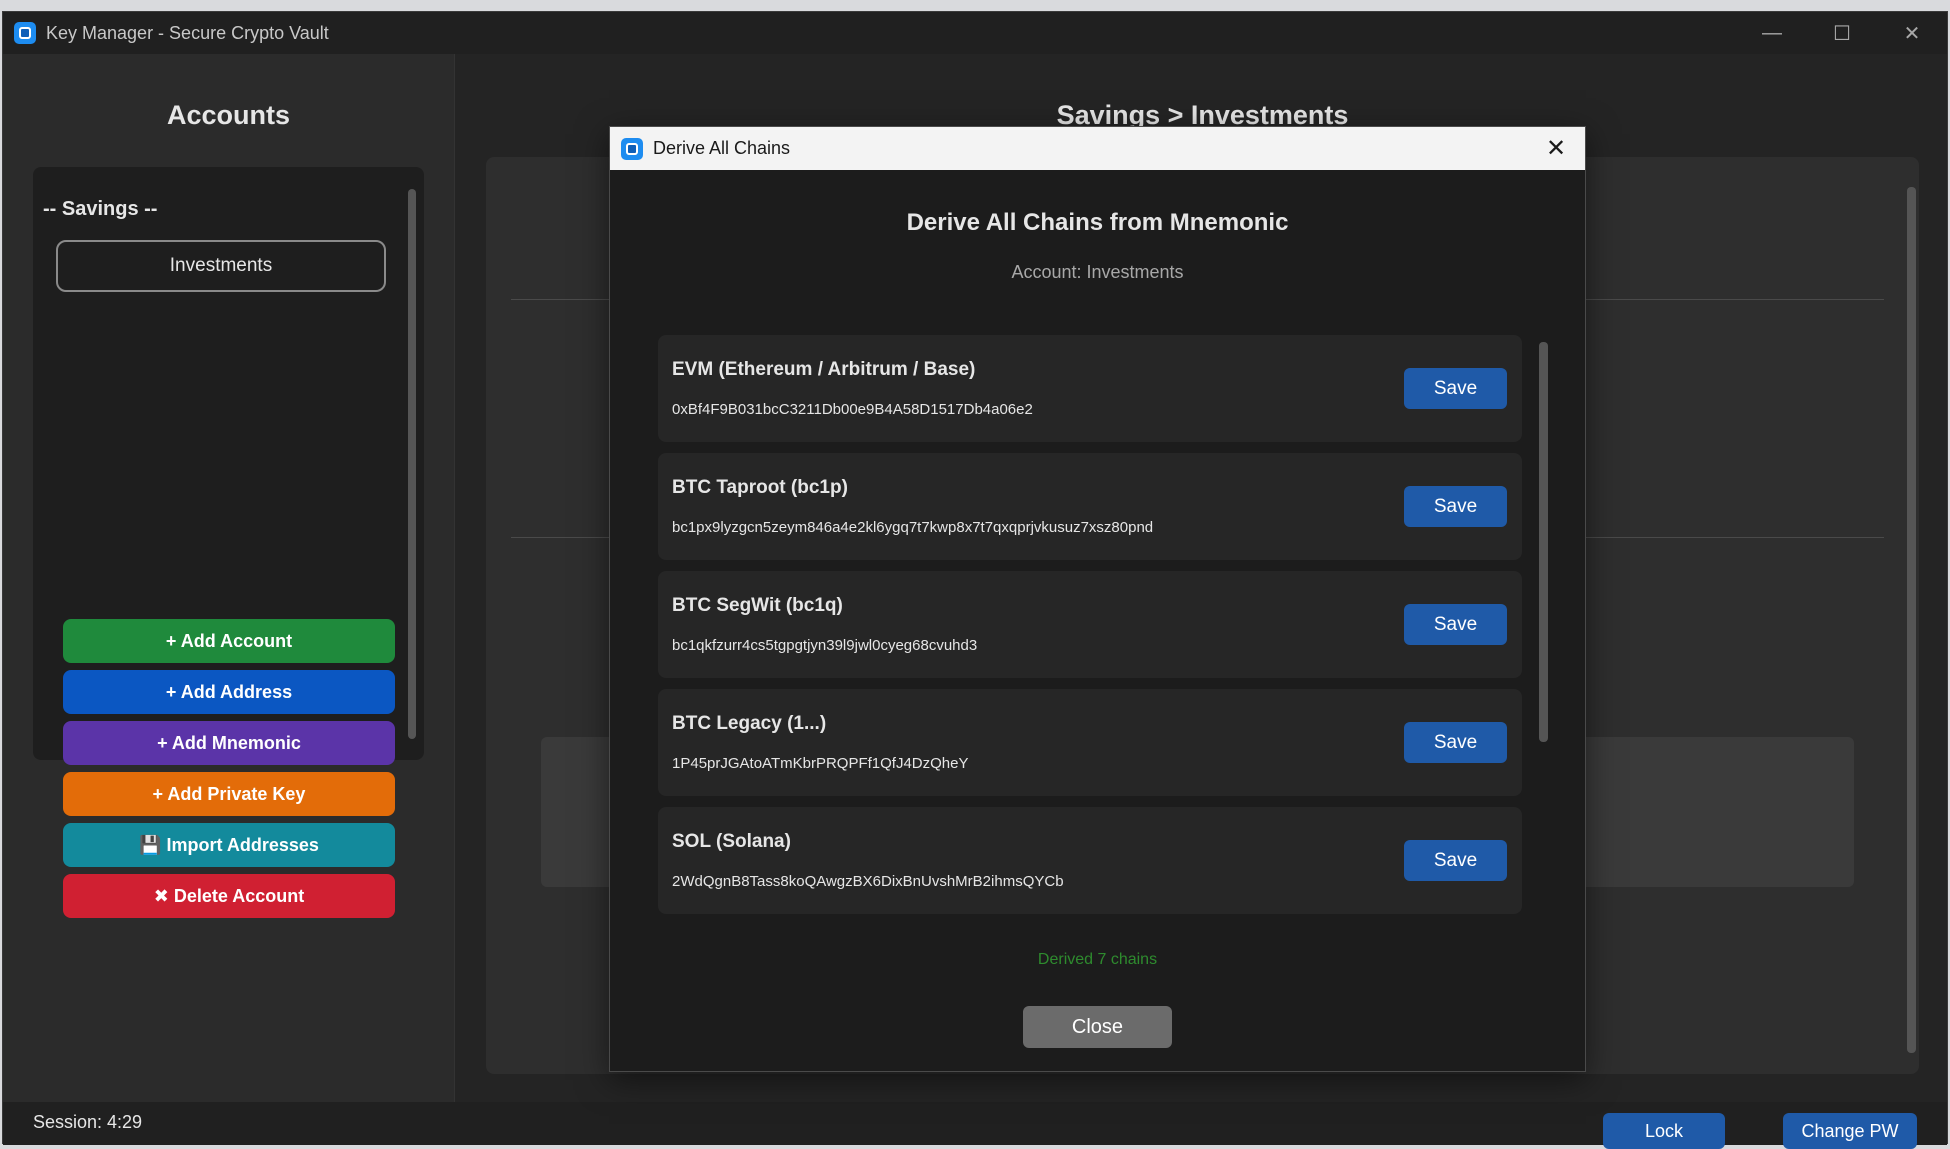  I want to click on maximize-button: ☐, so click(1842, 33).